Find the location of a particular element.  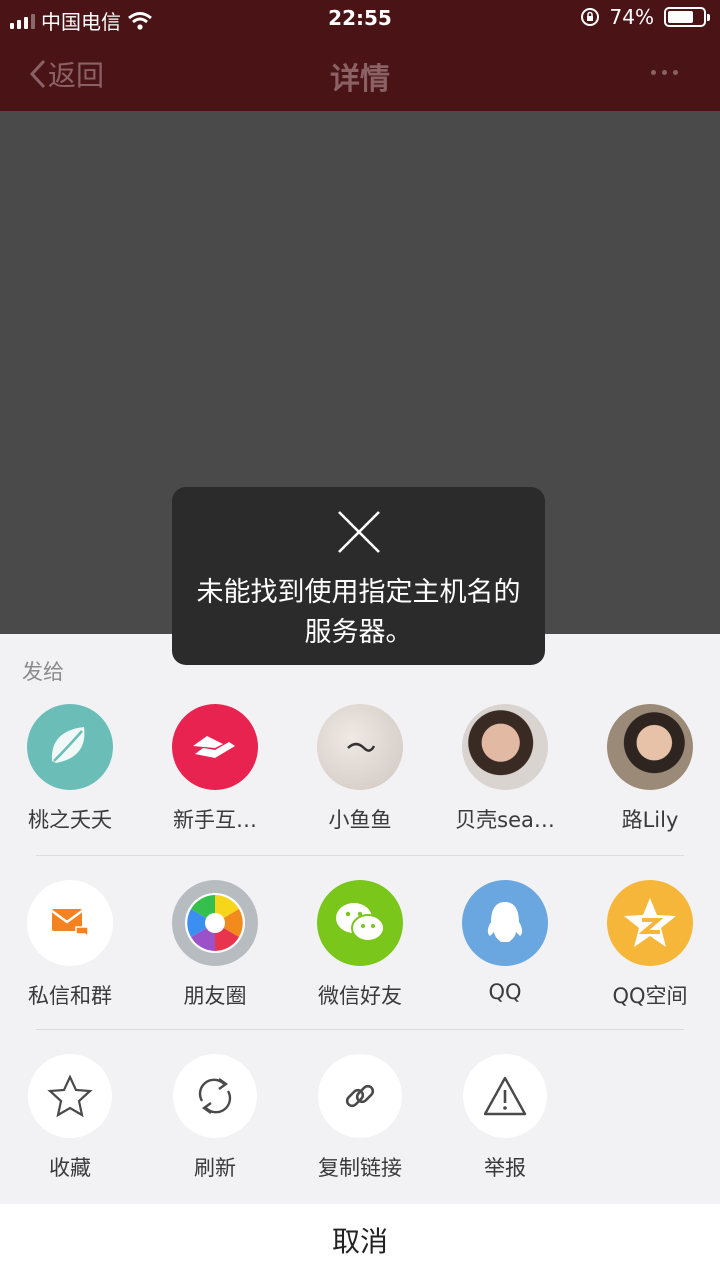

wechat-icon is located at coordinates (360, 923).